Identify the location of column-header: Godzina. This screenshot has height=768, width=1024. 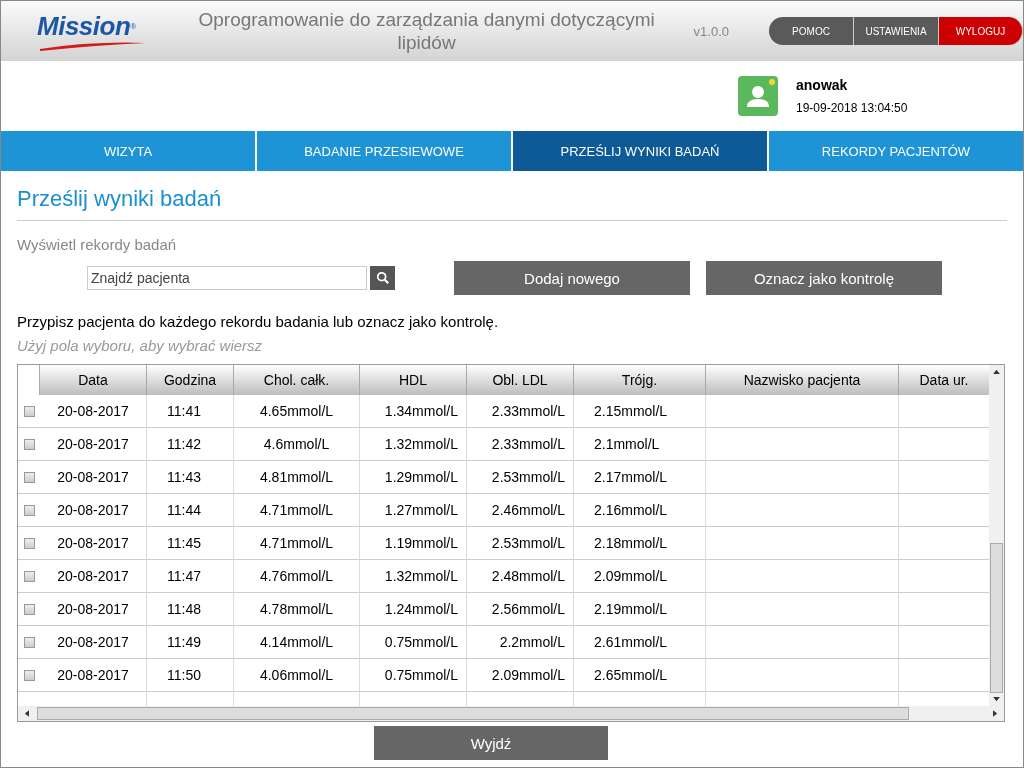
(190, 380).